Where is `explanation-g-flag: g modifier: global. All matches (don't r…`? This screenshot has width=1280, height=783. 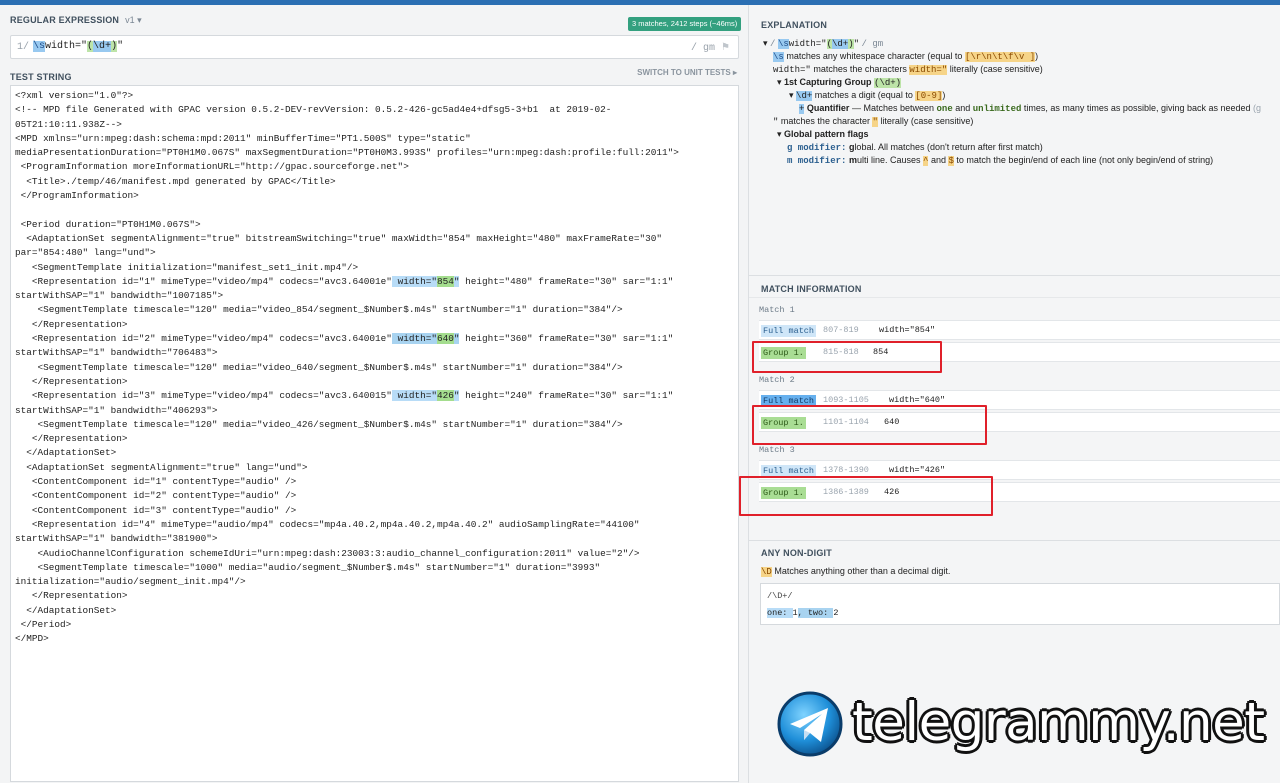
explanation-g-flag: g modifier: global. All matches (don't r… is located at coordinates (915, 147).